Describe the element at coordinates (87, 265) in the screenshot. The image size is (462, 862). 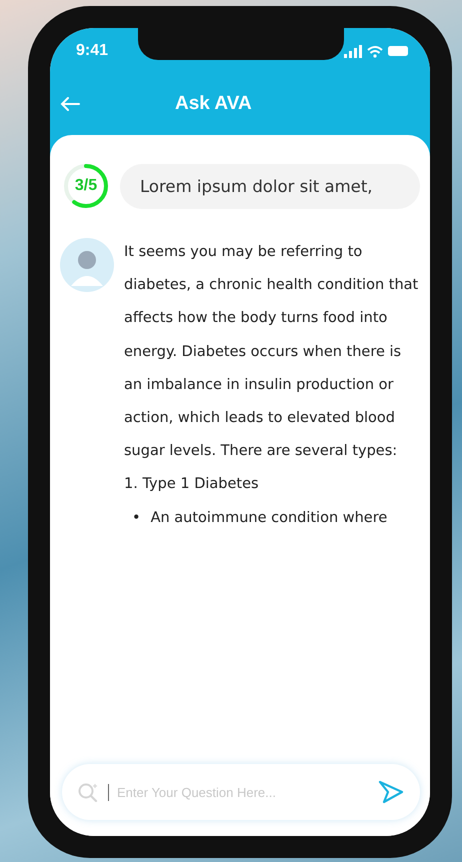
I see `avatar-icon` at that location.